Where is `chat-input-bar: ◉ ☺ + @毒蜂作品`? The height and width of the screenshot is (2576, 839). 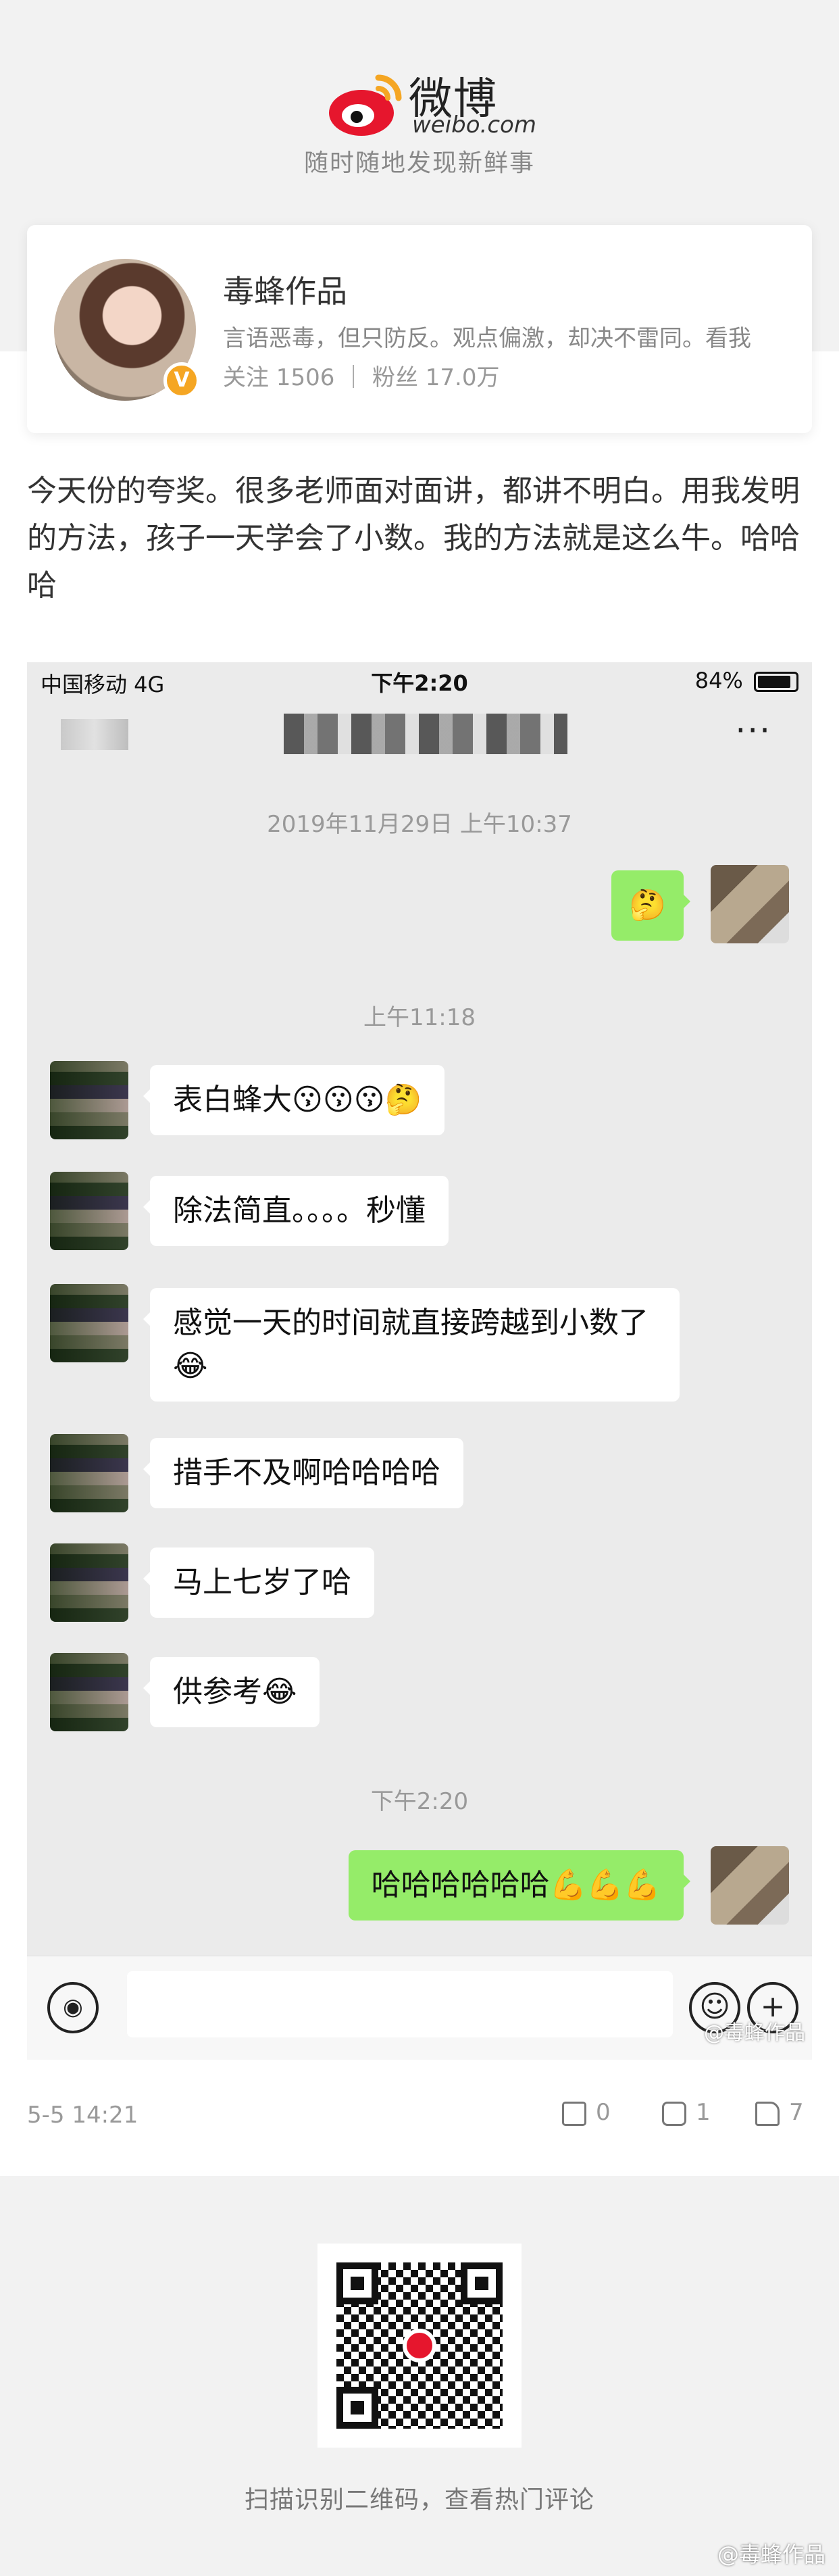 chat-input-bar: ◉ ☺ + @毒蜂作品 is located at coordinates (419, 2008).